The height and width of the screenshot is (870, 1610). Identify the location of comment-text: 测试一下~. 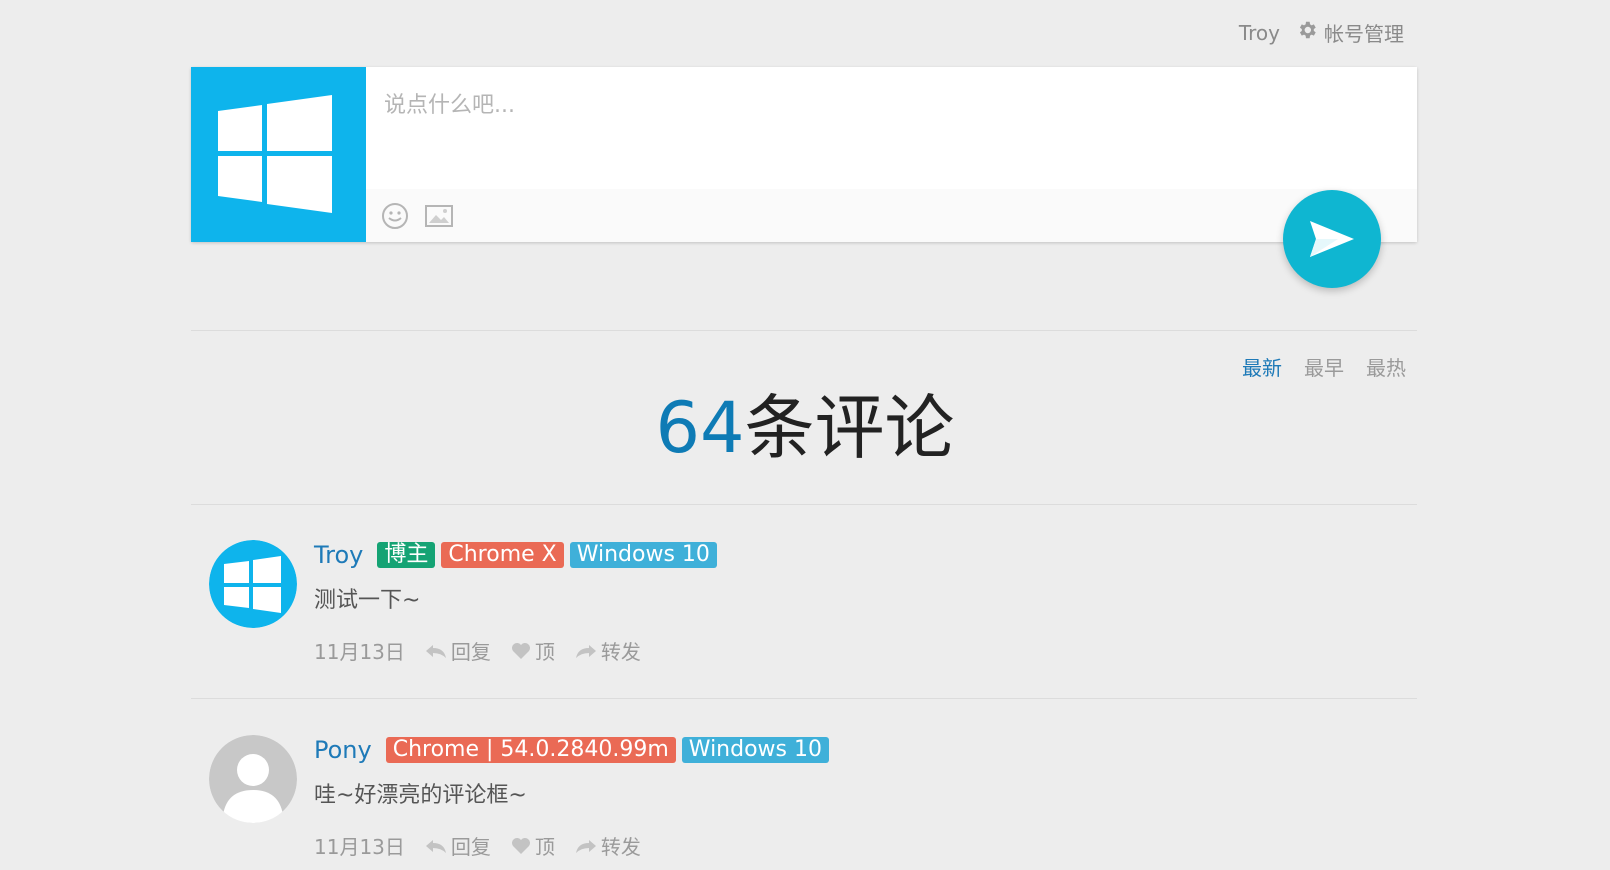
(367, 600).